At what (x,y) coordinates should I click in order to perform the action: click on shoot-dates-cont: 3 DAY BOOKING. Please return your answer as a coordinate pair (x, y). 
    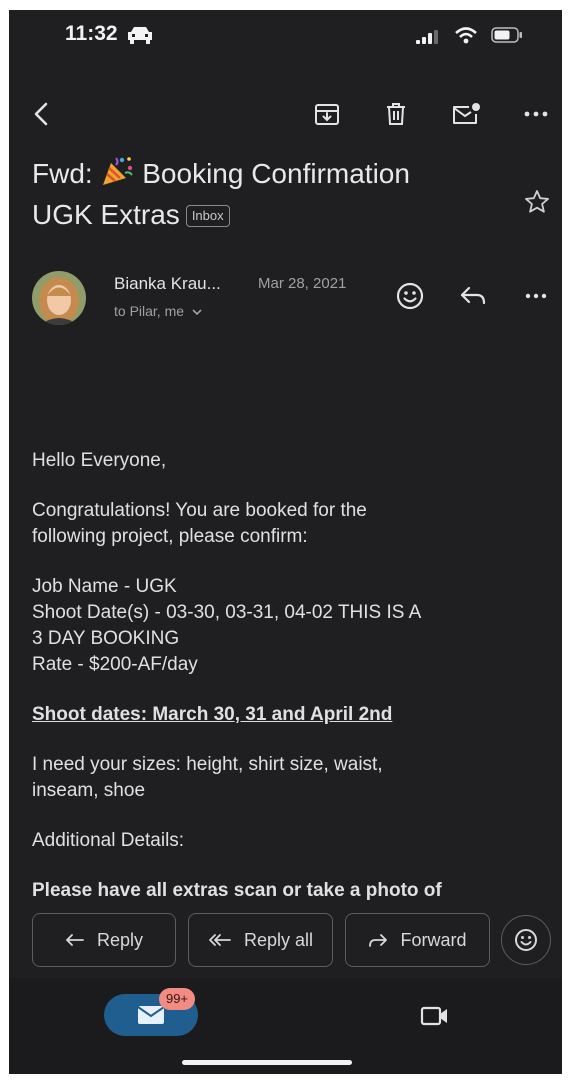
    Looking at the image, I should click on (106, 638).